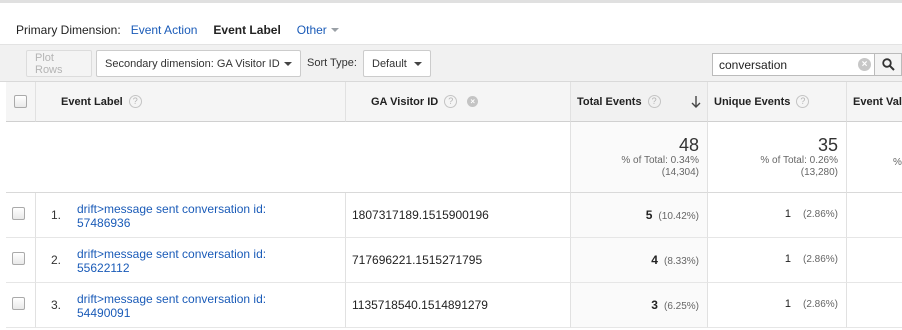  Describe the element at coordinates (420, 305) in the screenshot. I see `visitor-id-value: 1135718540.1514891279` at that location.